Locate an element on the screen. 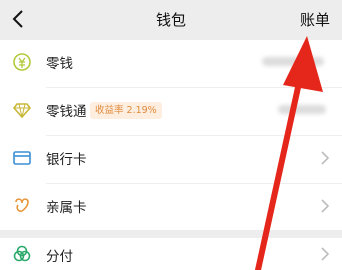 The height and width of the screenshot is (270, 342). family-card-icon is located at coordinates (22, 205).